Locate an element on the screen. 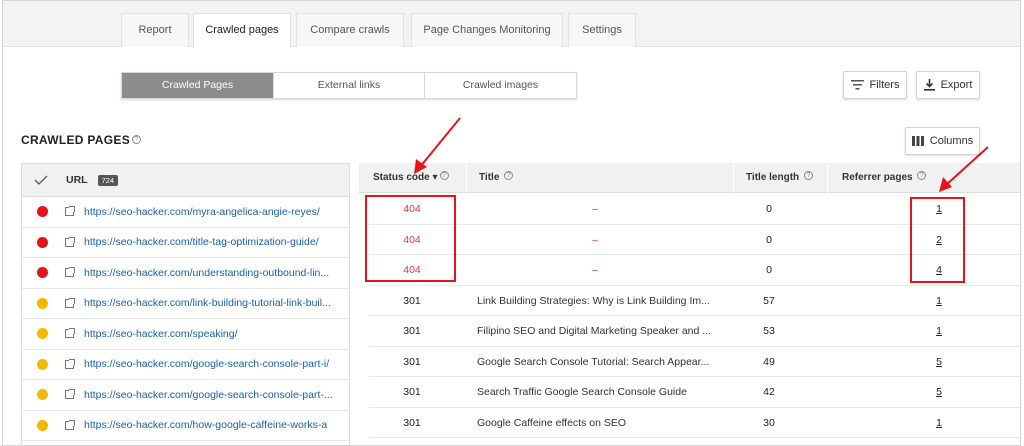 The image size is (1024, 446). title-label: Title is located at coordinates (489, 177).